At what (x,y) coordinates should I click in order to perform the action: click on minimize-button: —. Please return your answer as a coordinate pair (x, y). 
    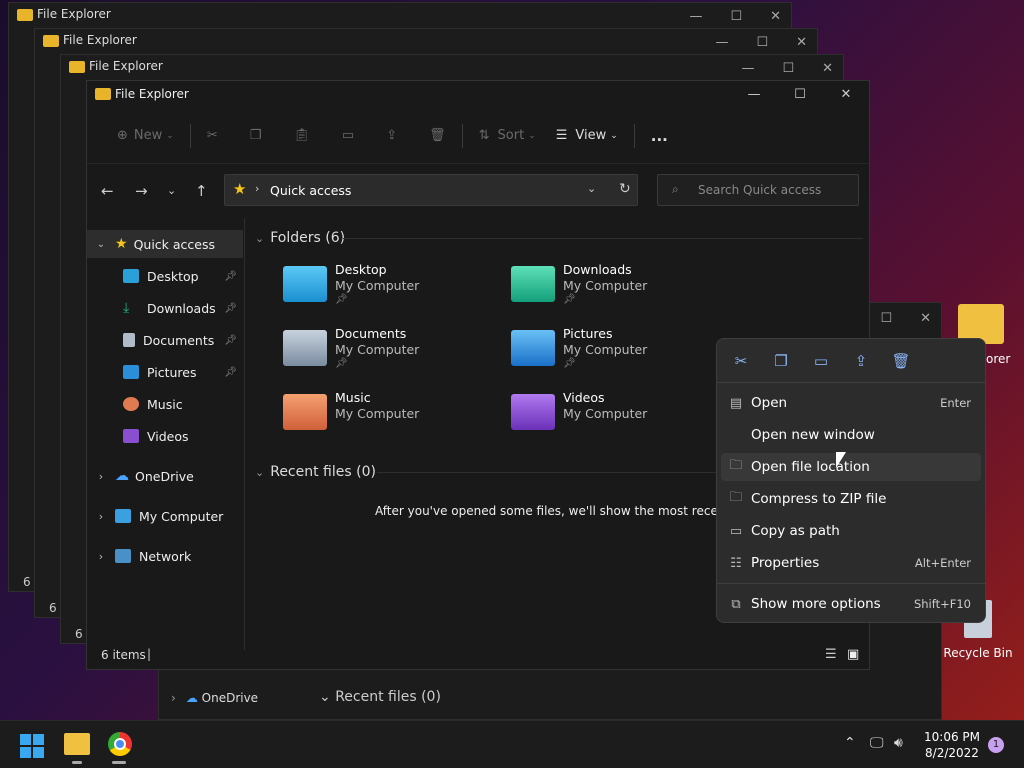
    Looking at the image, I should click on (754, 94).